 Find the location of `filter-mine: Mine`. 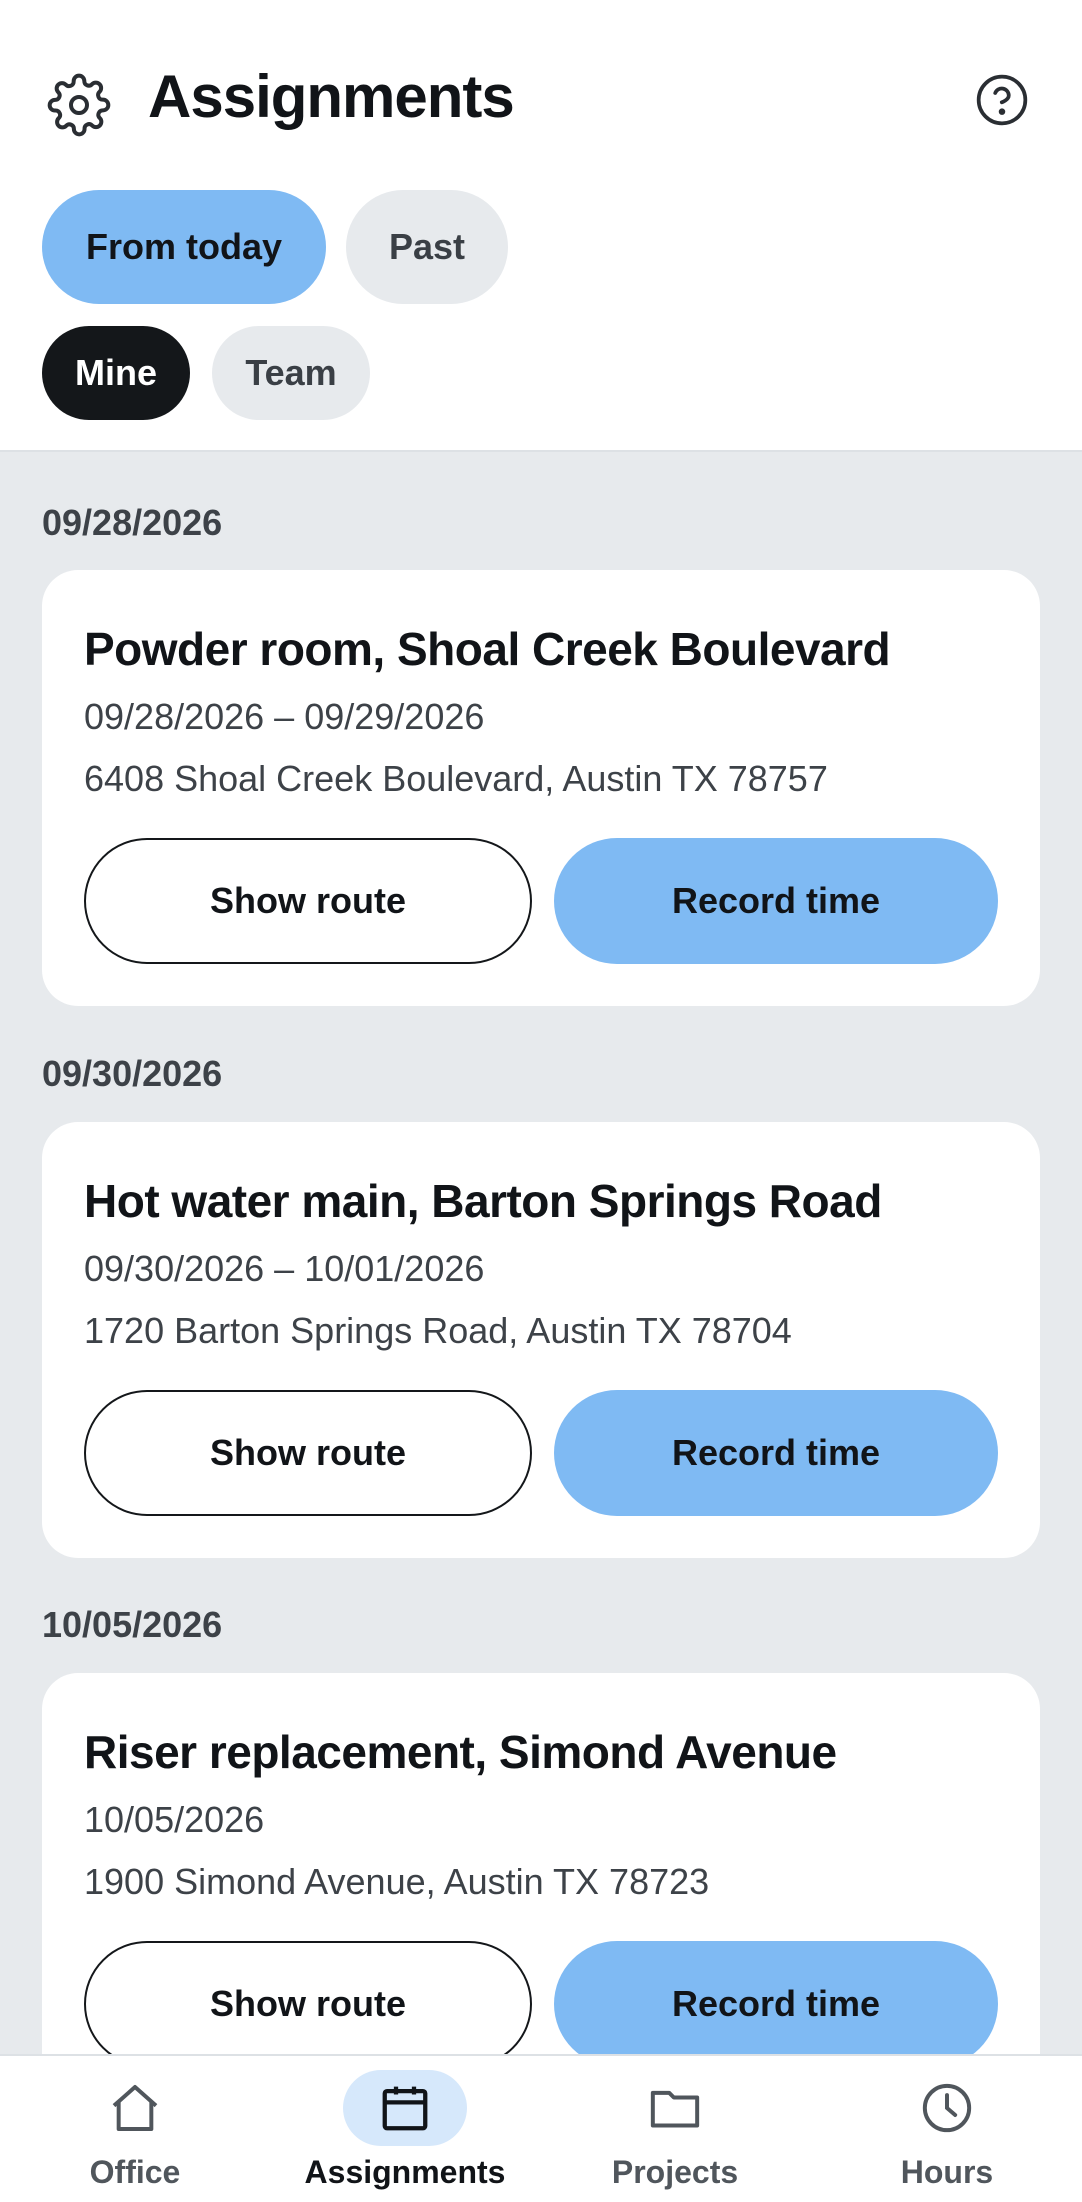

filter-mine: Mine is located at coordinates (116, 373).